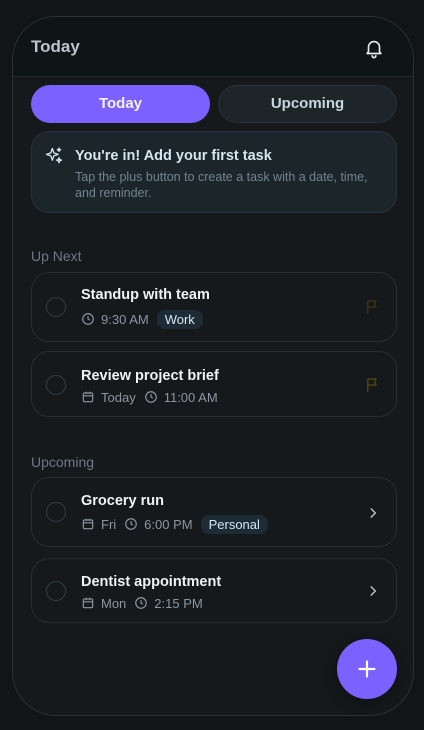  Describe the element at coordinates (118, 397) in the screenshot. I see `task-date: Today` at that location.